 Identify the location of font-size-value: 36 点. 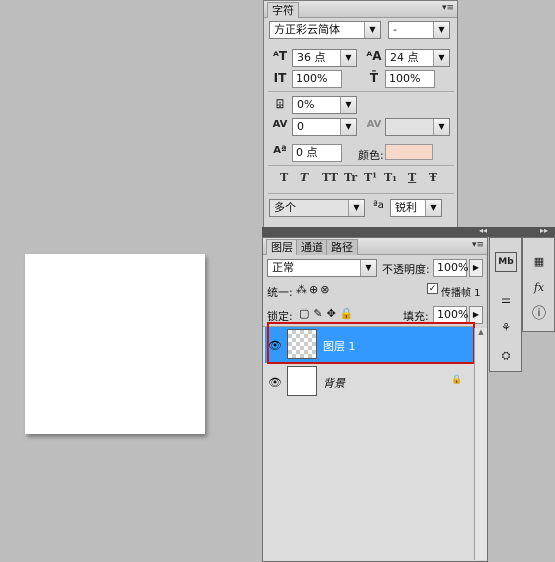
(311, 57).